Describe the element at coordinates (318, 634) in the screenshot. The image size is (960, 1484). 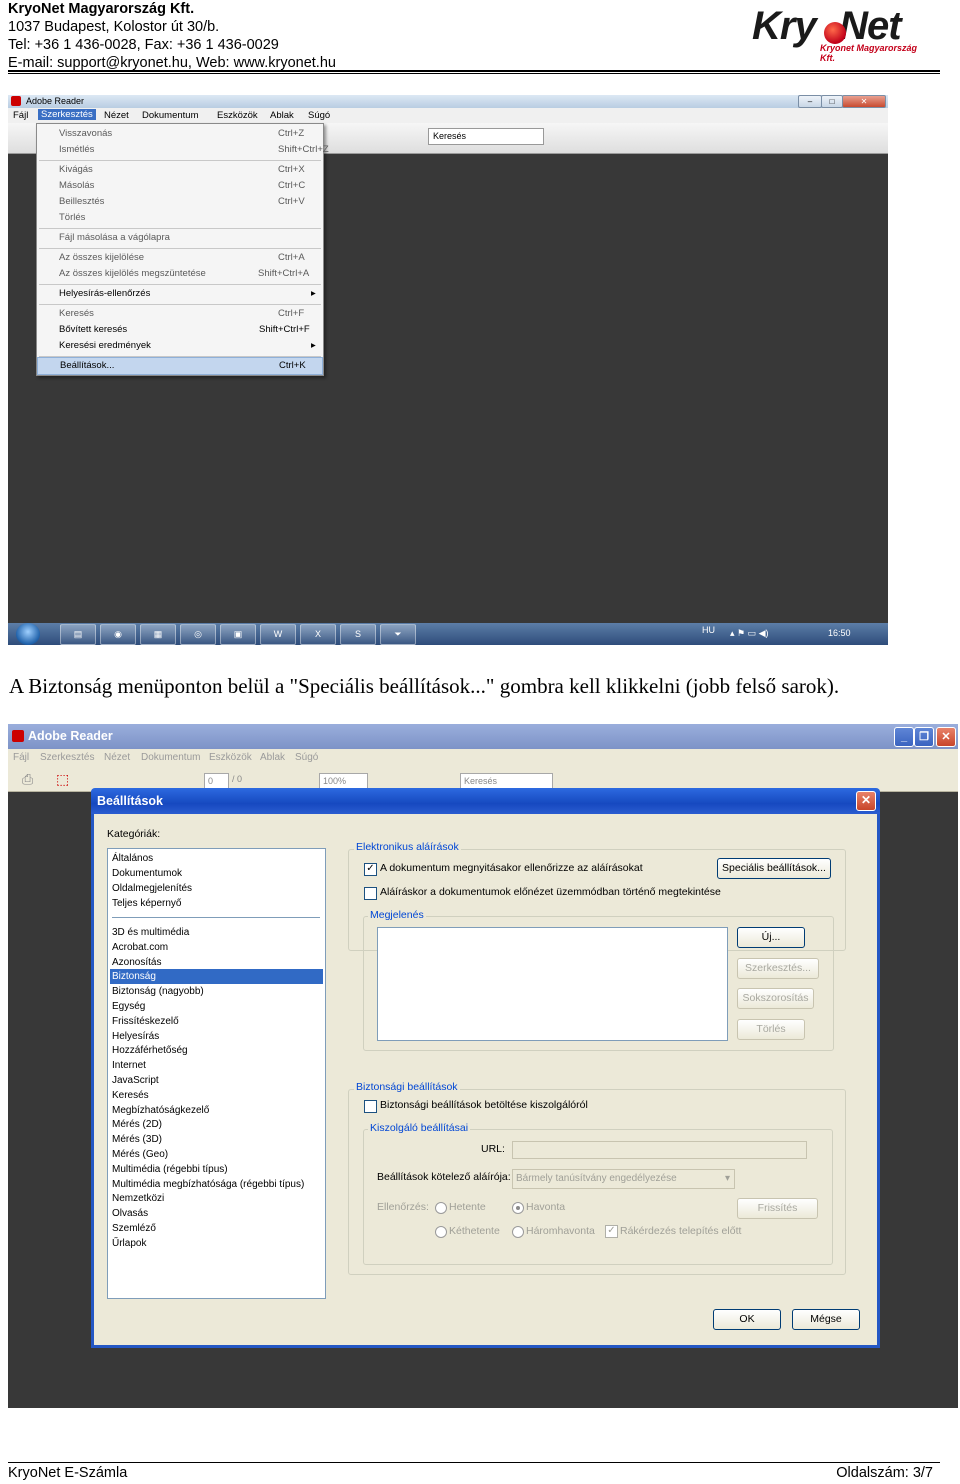
I see `taskbar-excel-icon: X` at that location.